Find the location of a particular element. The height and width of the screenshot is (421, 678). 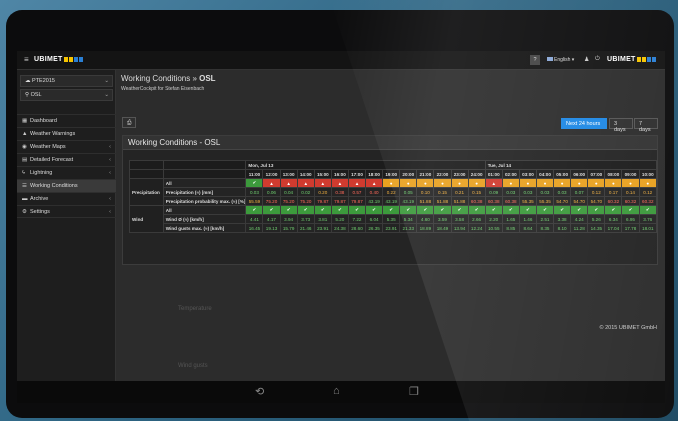

value-cell: 0.20 is located at coordinates (322, 192).